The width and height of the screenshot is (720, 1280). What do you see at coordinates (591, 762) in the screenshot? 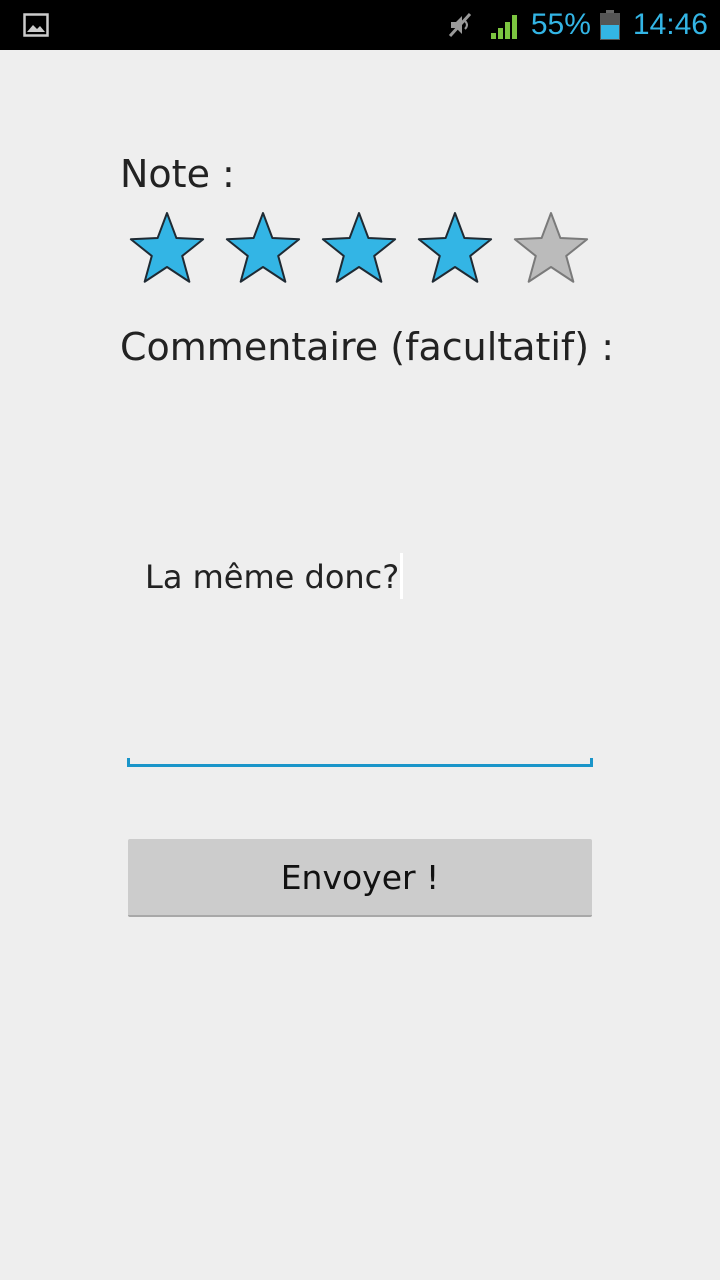
I see `input-underline-tick-right` at bounding box center [591, 762].